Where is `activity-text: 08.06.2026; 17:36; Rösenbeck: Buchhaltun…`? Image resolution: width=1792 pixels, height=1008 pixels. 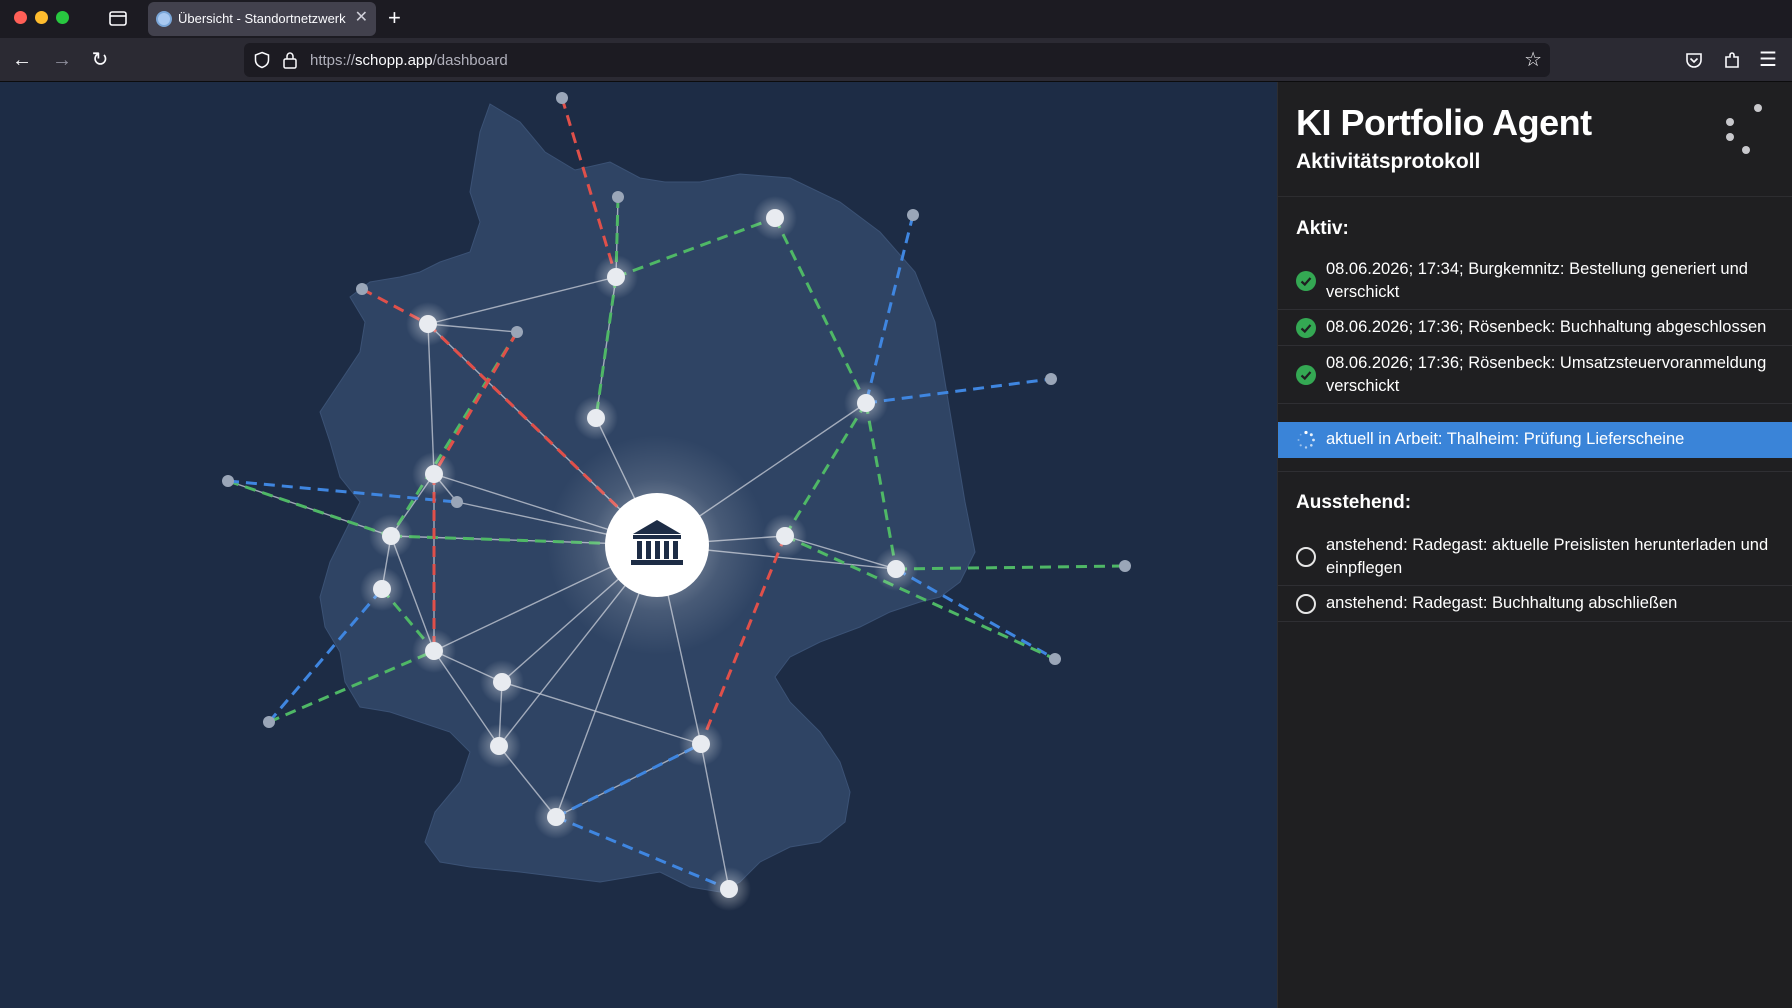 activity-text: 08.06.2026; 17:36; Rösenbeck: Buchhaltun… is located at coordinates (1546, 327).